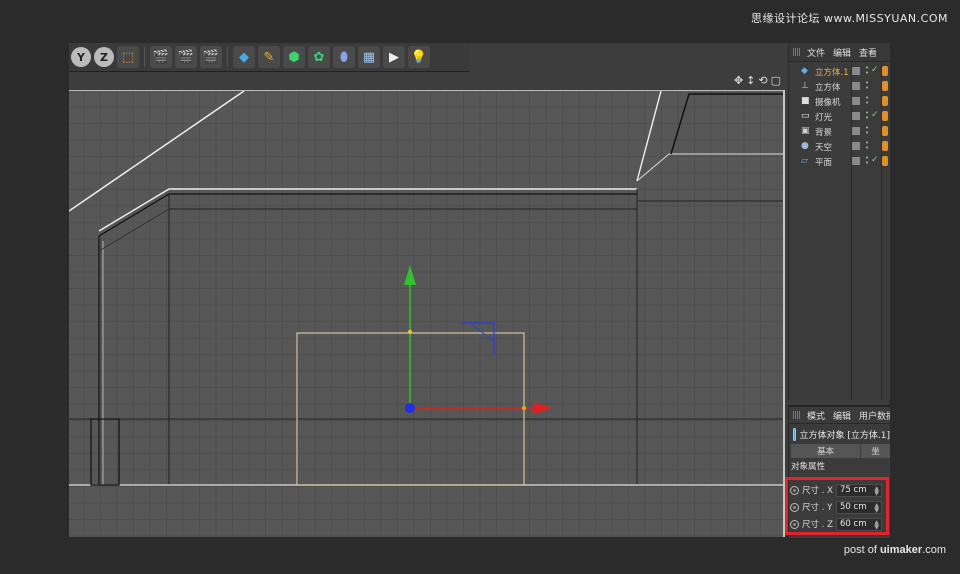  I want to click on footer-prefix: post of, so click(860, 550).